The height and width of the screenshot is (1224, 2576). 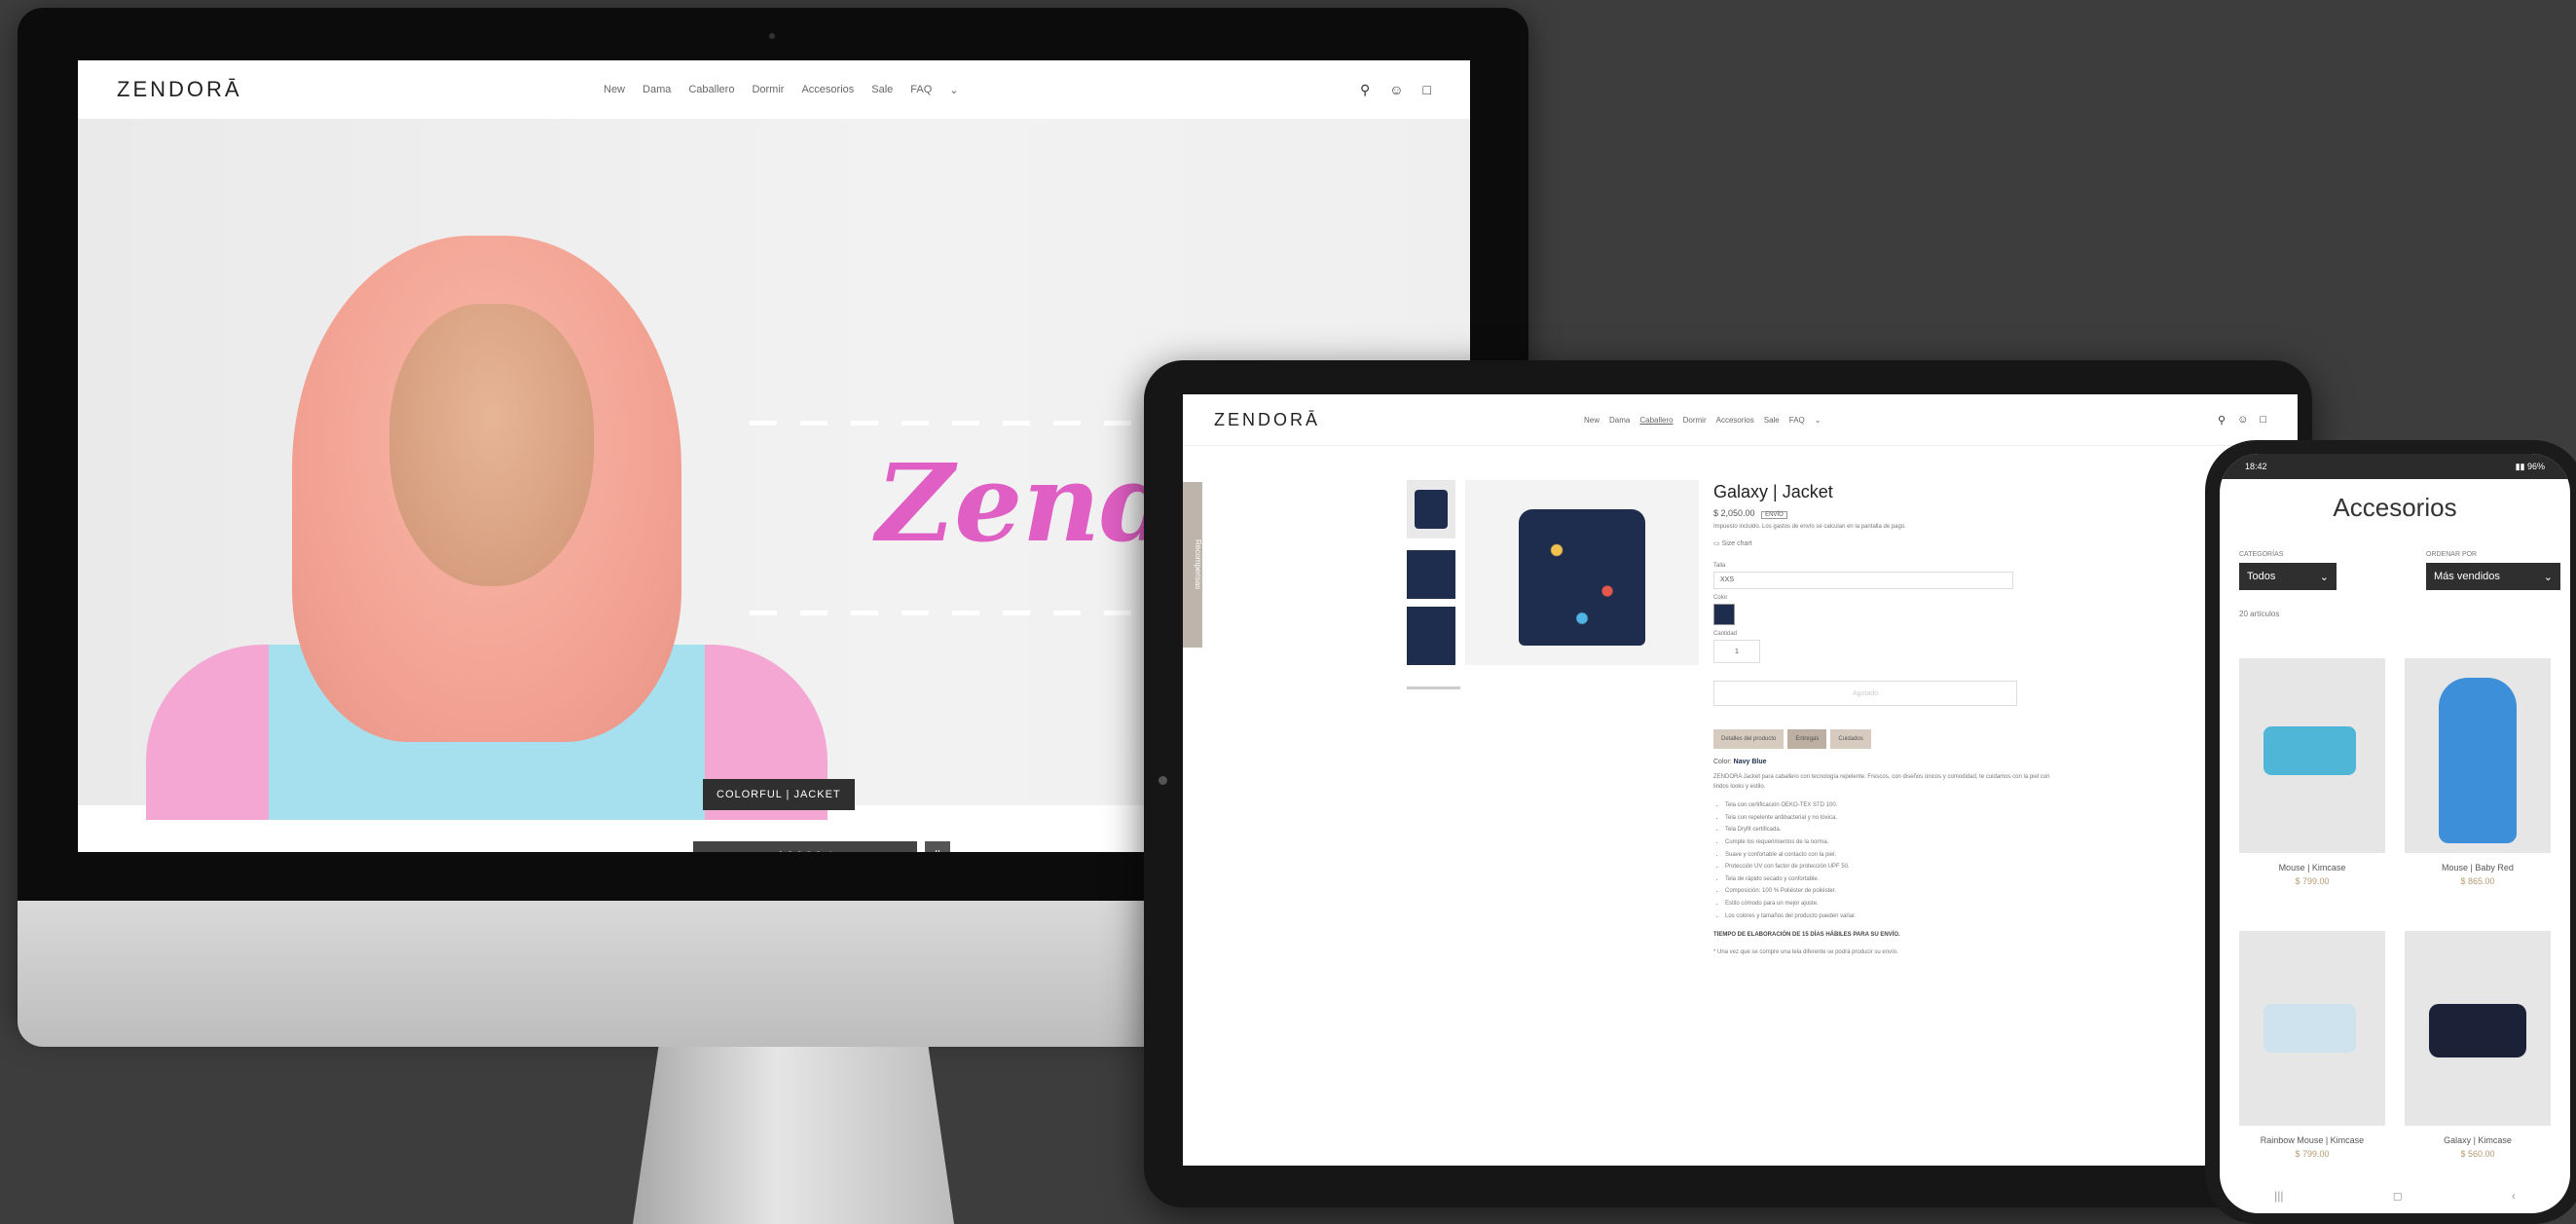 I want to click on size-chart-label: Size chart, so click(x=1736, y=543).